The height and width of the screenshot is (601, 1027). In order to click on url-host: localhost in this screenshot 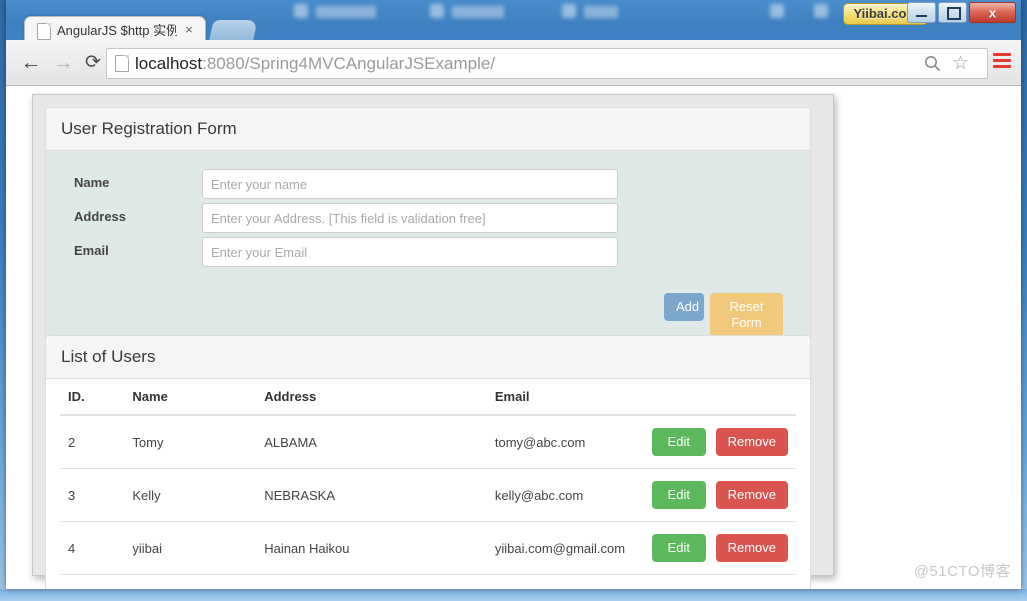, I will do `click(169, 63)`.